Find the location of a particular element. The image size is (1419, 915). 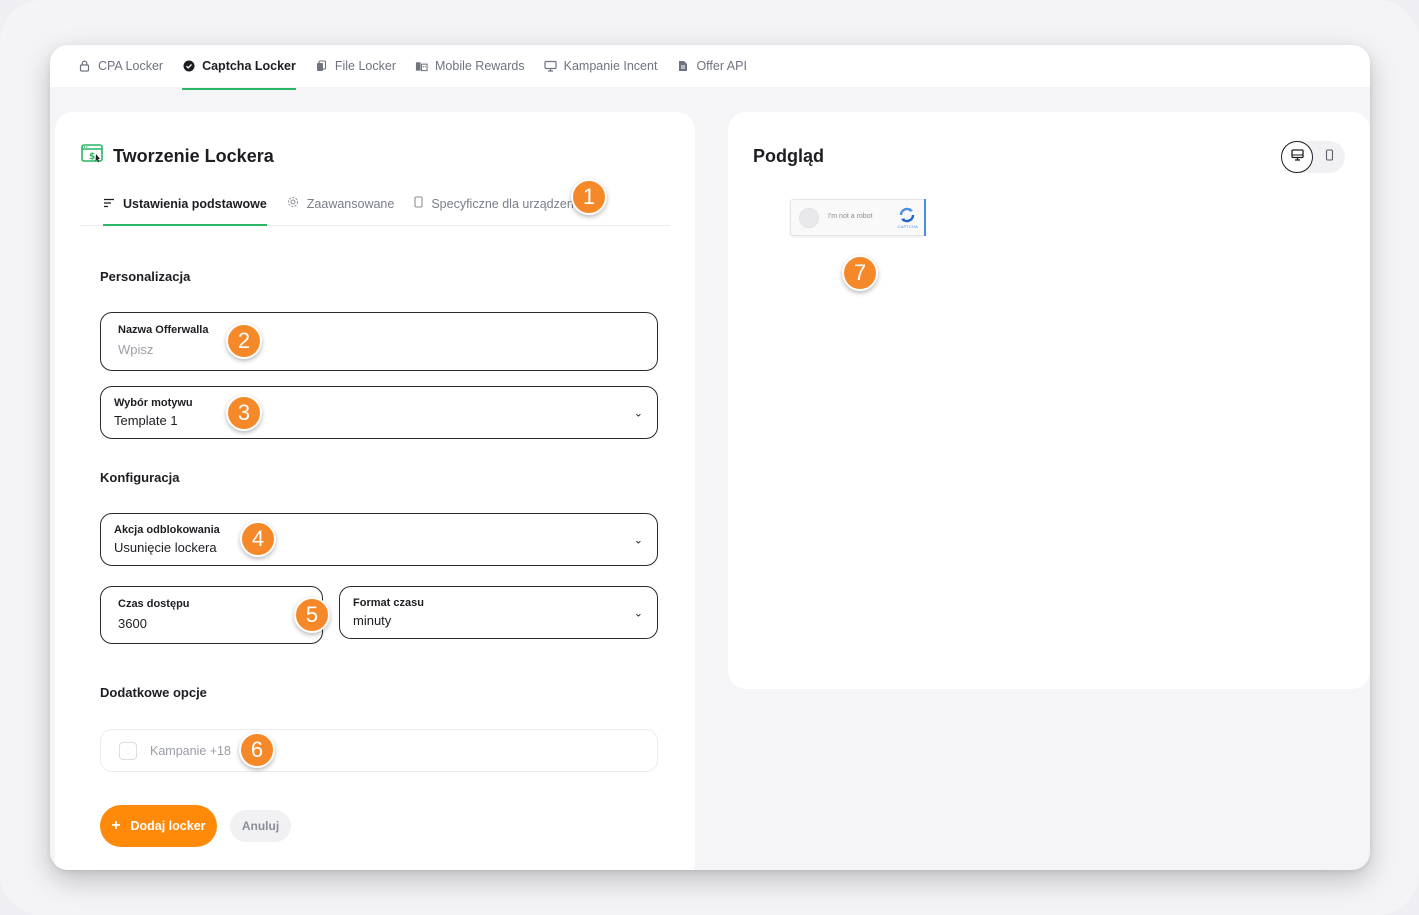

annotation-badge-5: 5 is located at coordinates (312, 615).